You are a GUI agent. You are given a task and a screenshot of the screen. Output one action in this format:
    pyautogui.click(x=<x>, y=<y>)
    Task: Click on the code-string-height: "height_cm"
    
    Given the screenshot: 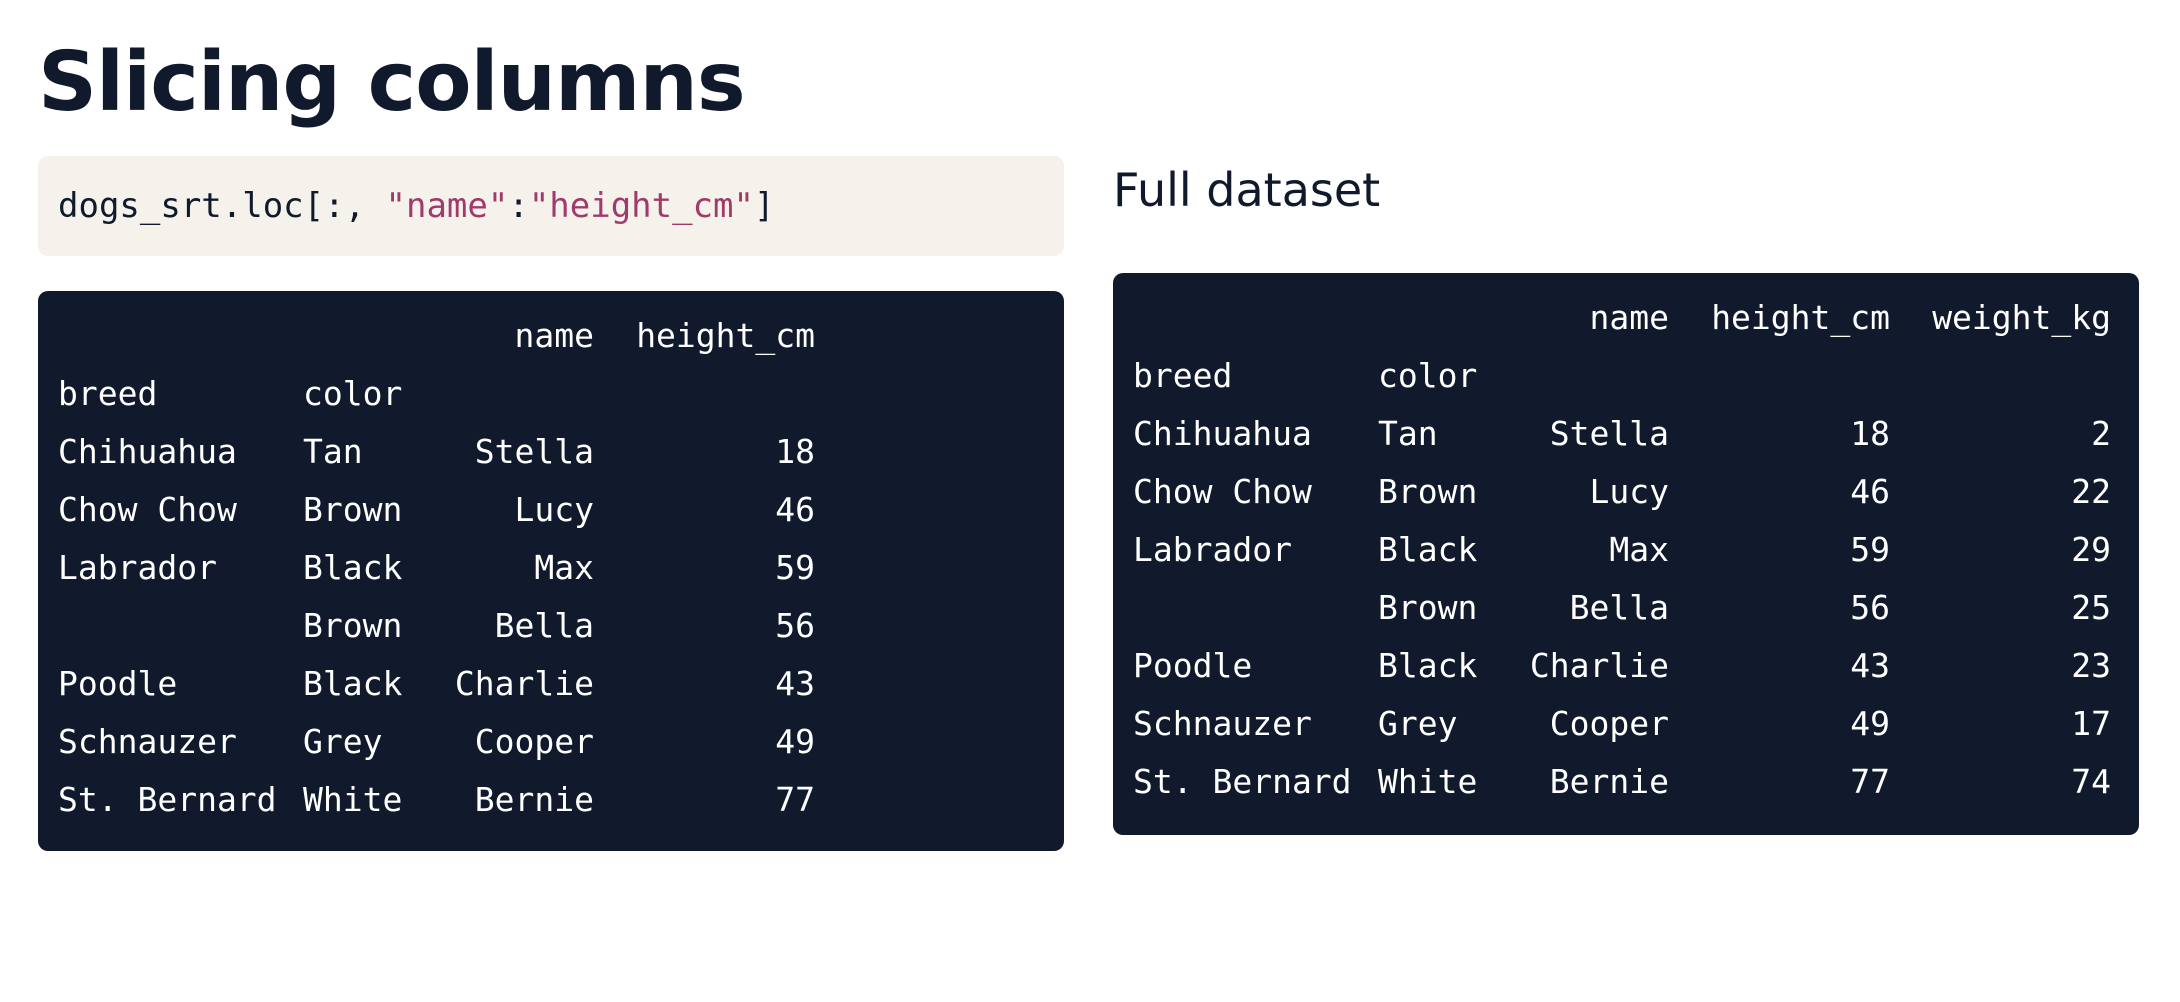 What is the action you would take?
    pyautogui.click(x=641, y=206)
    